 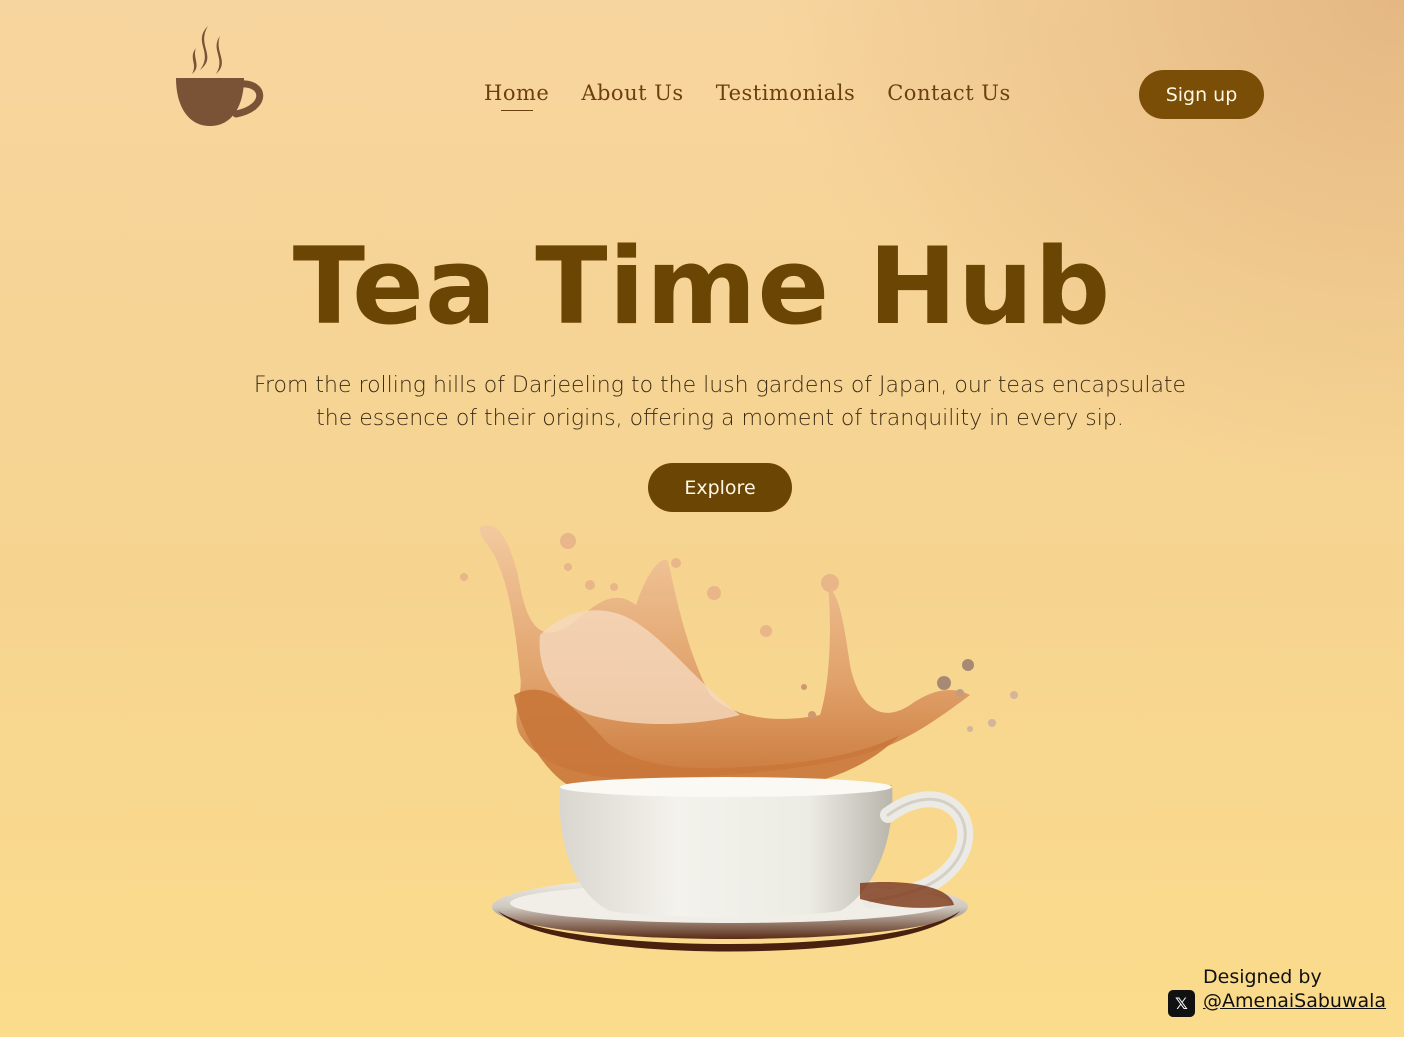 What do you see at coordinates (786, 93) in the screenshot?
I see `nav-testimonials: Testimonials` at bounding box center [786, 93].